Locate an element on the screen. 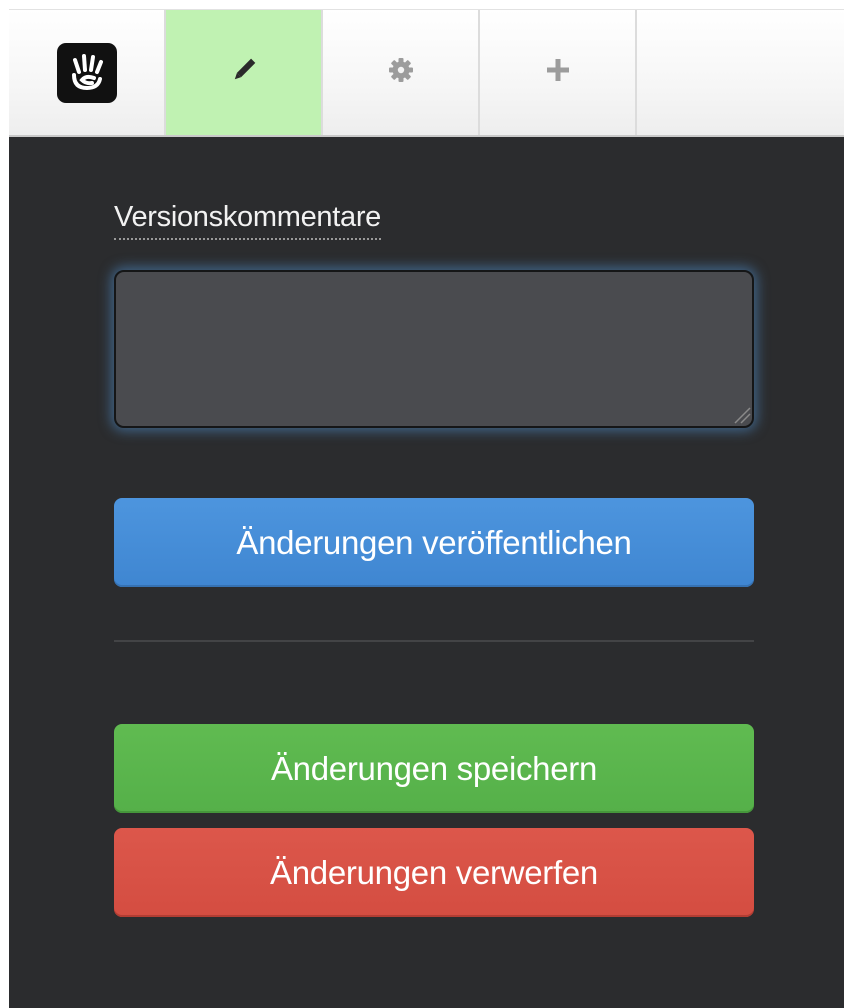  gear-icon is located at coordinates (401, 72).